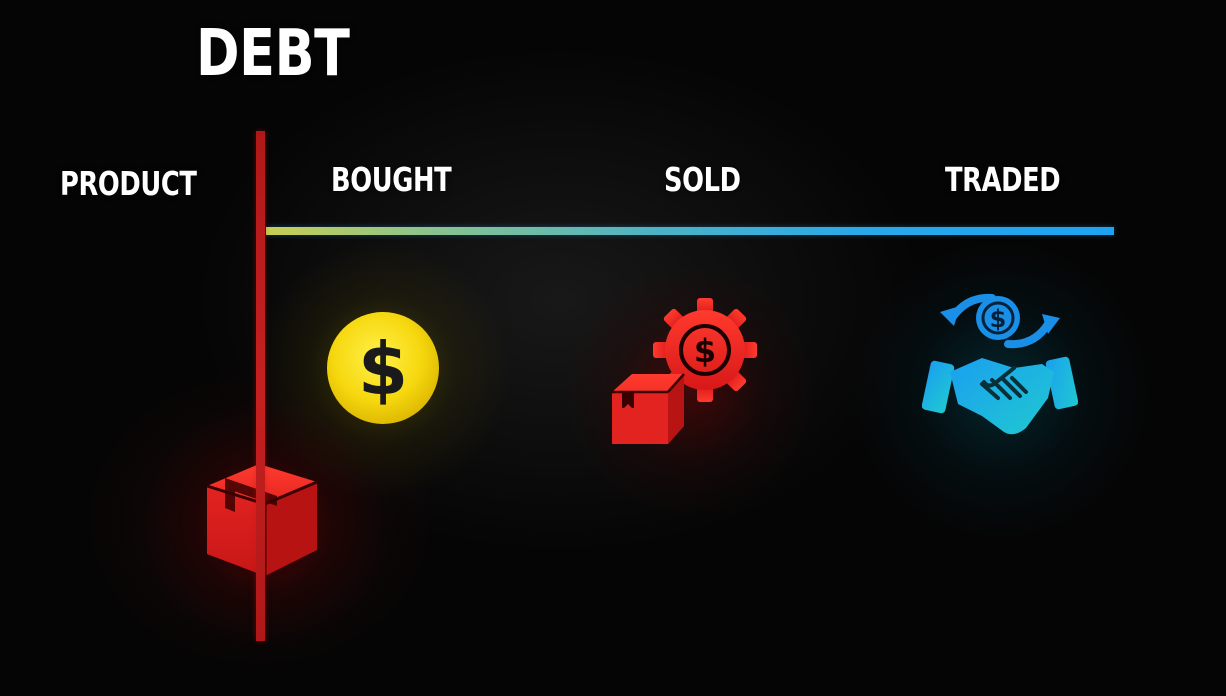  I want to click on diagram-title: DEBT, so click(273, 54).